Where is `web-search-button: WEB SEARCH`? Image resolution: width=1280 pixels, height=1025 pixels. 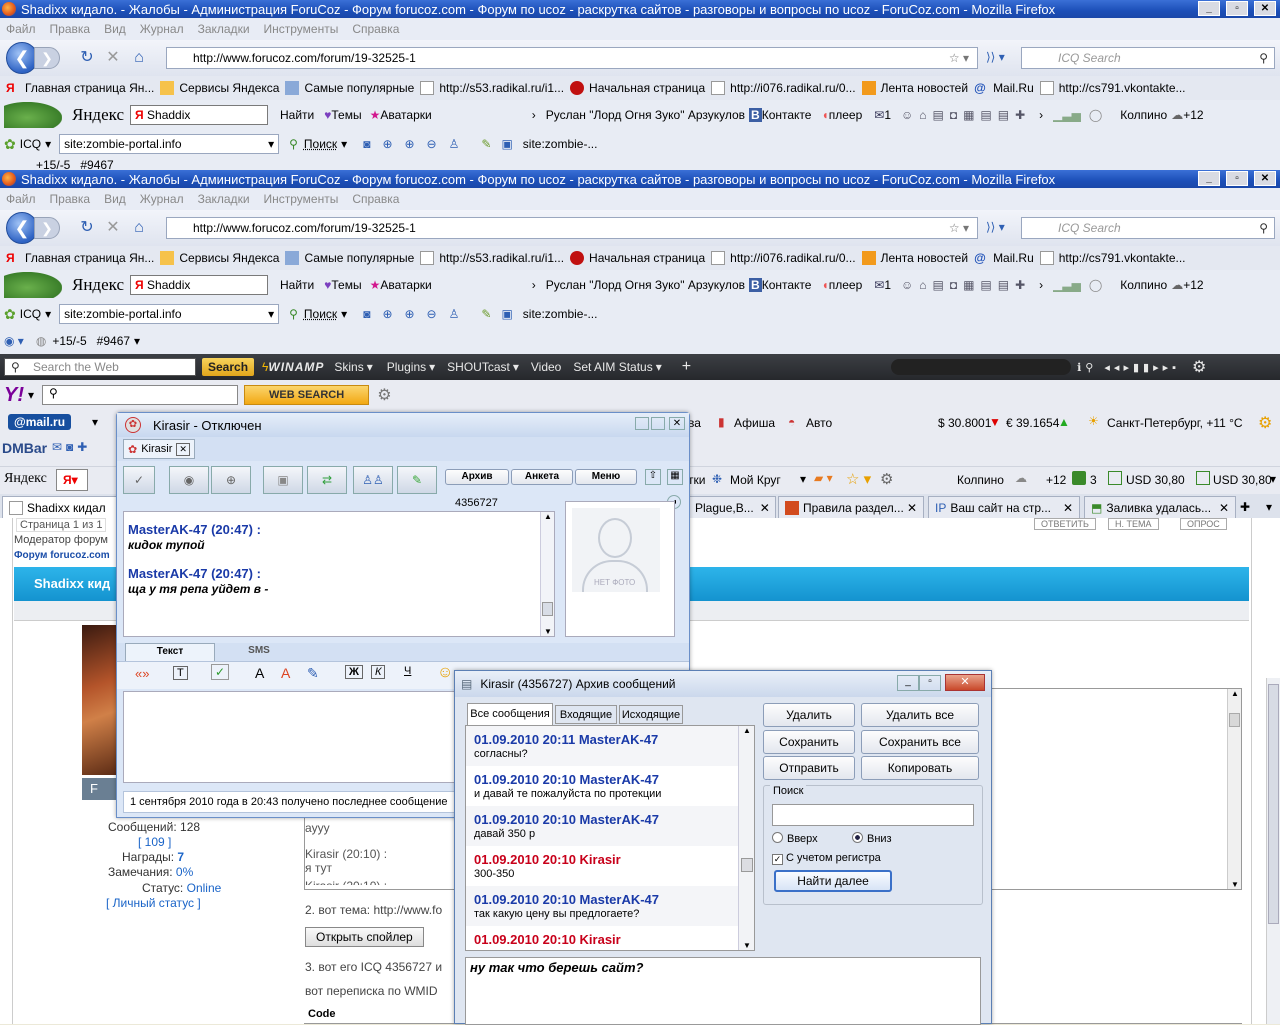
web-search-button: WEB SEARCH is located at coordinates (307, 395).